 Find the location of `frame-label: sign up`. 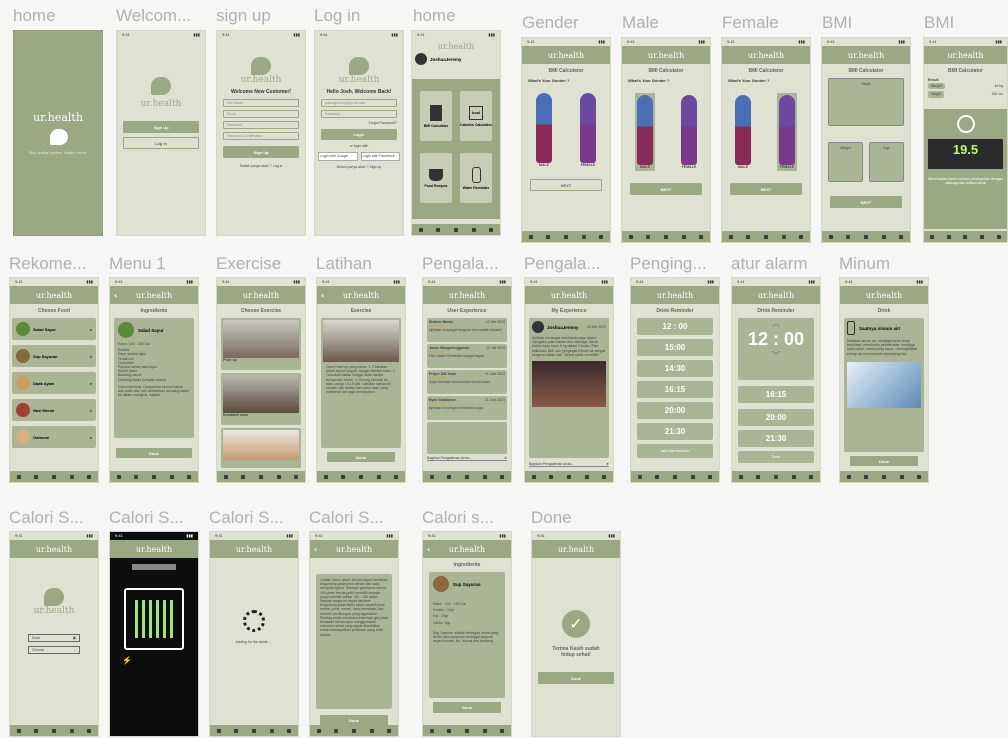

frame-label: sign up is located at coordinates (243, 15).